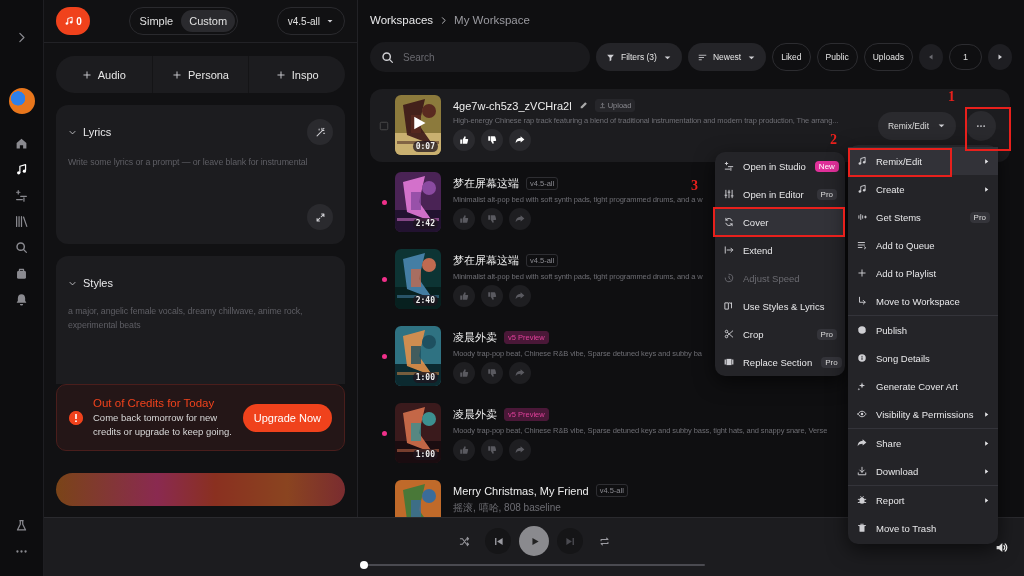 The image size is (1024, 576). What do you see at coordinates (21, 525) in the screenshot?
I see `flask-icon` at bounding box center [21, 525].